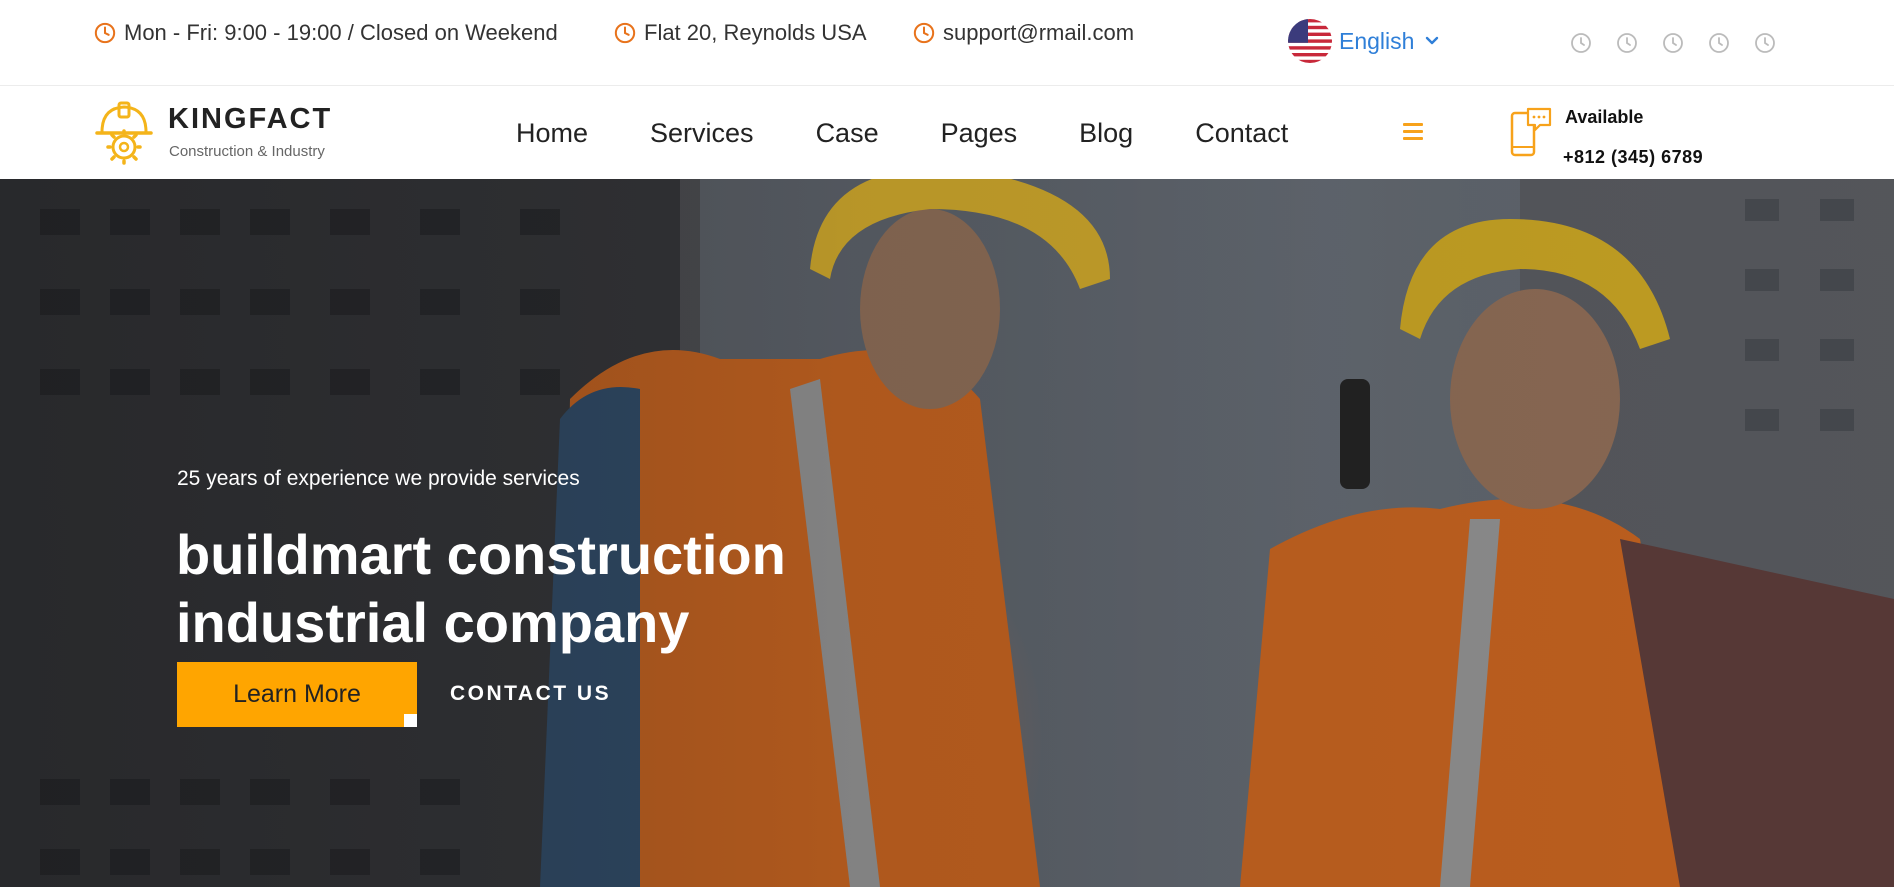  Describe the element at coordinates (433, 622) in the screenshot. I see `hero-title-line-2: industrial company` at that location.